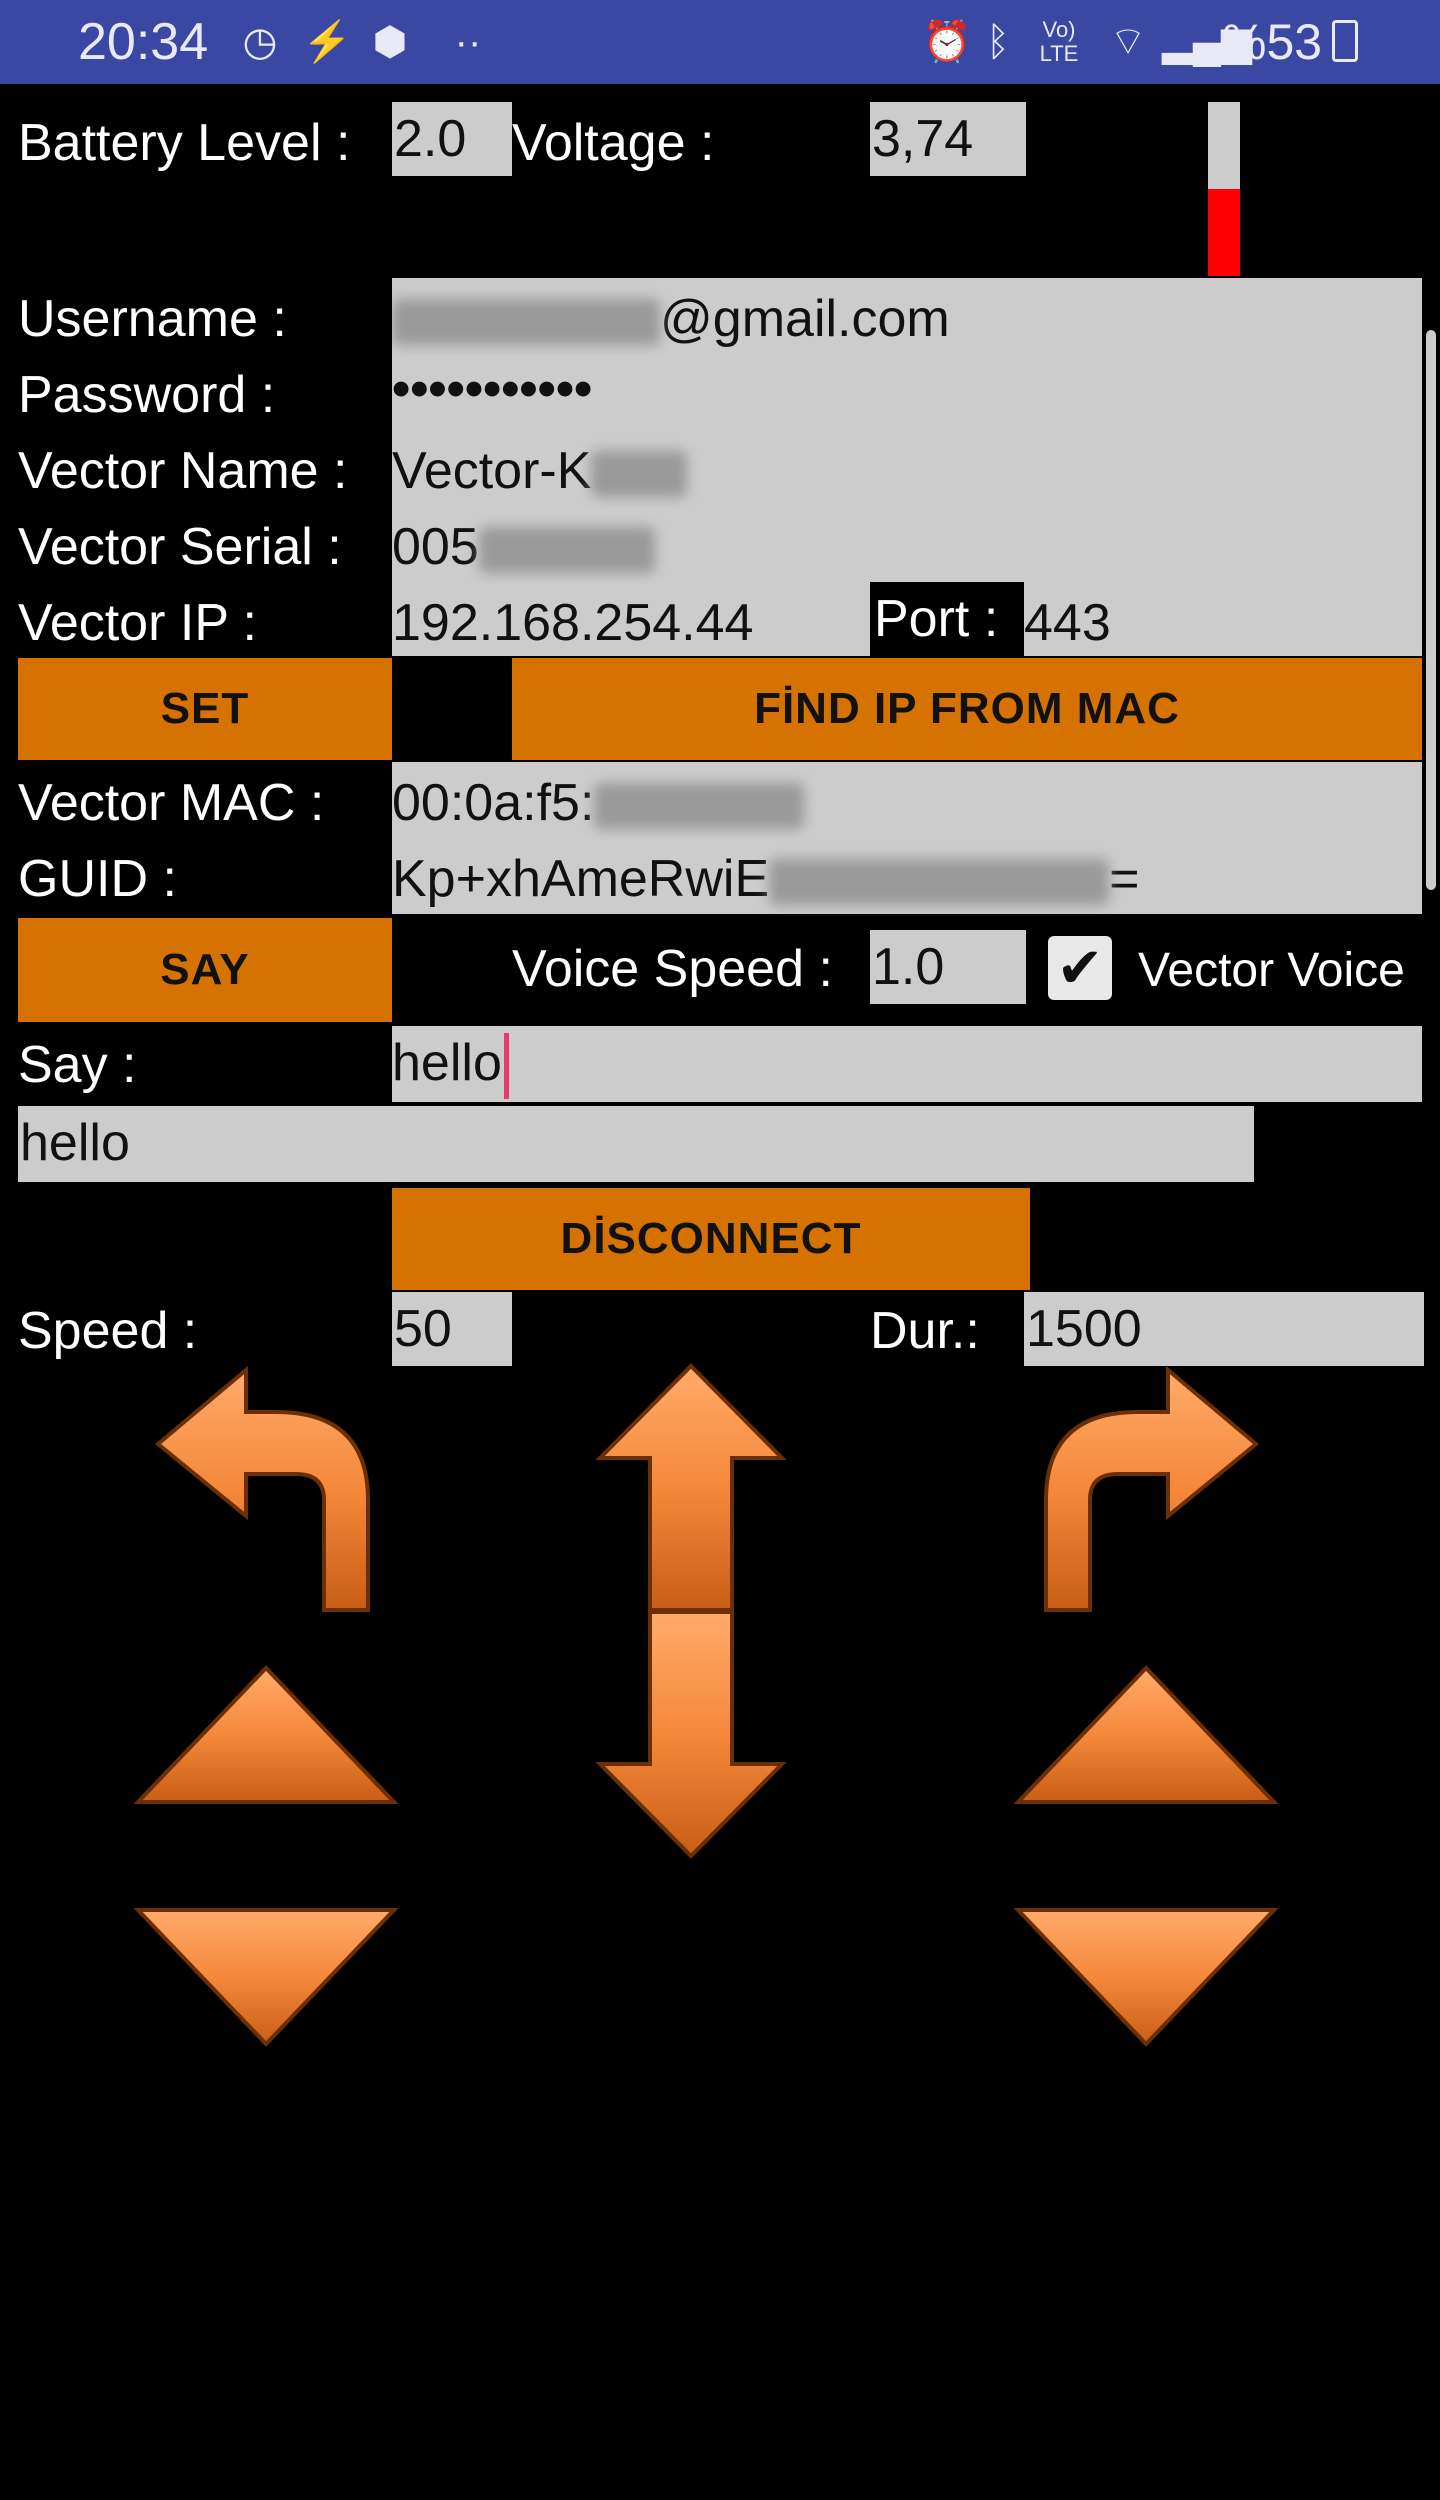  Describe the element at coordinates (435, 547) in the screenshot. I see `vector-serial-value: 005` at that location.